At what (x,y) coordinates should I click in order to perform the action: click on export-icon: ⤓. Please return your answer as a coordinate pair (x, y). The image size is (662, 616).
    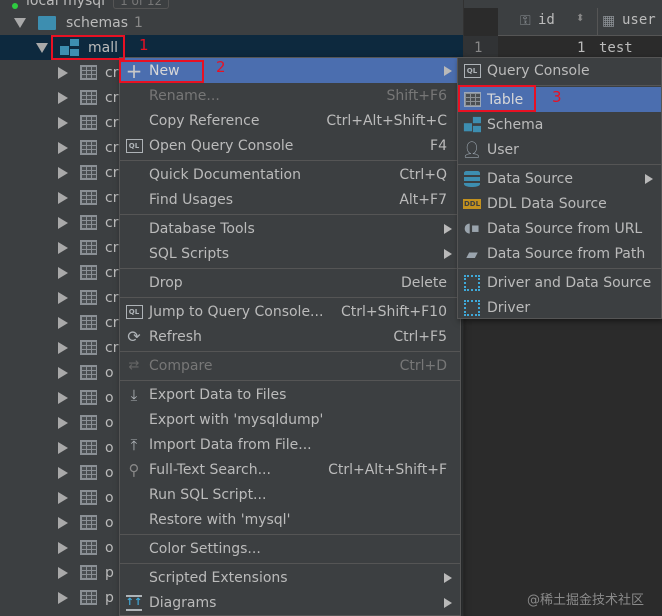
    Looking at the image, I should click on (134, 394).